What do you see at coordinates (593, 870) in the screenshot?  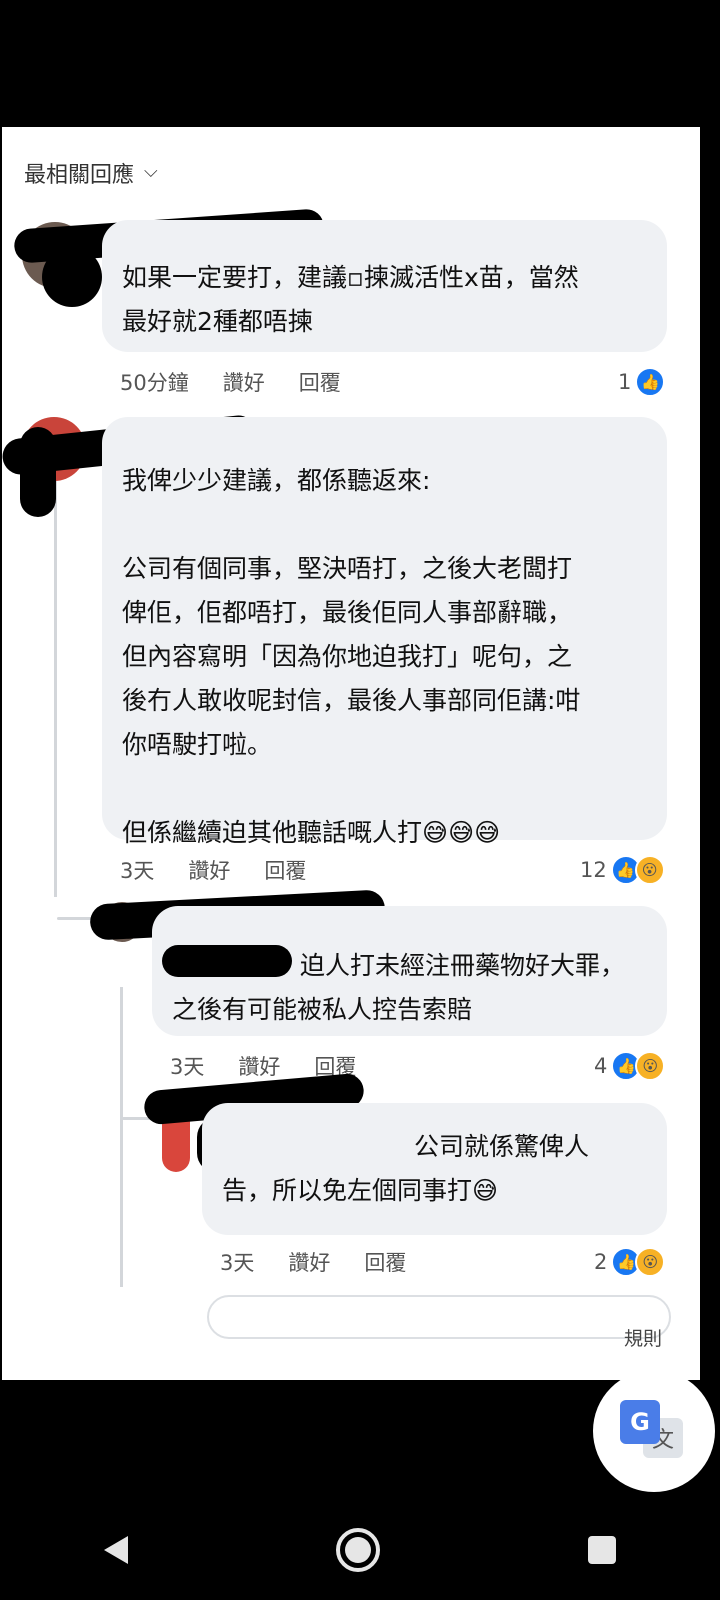 I see `reaction-count: 12` at bounding box center [593, 870].